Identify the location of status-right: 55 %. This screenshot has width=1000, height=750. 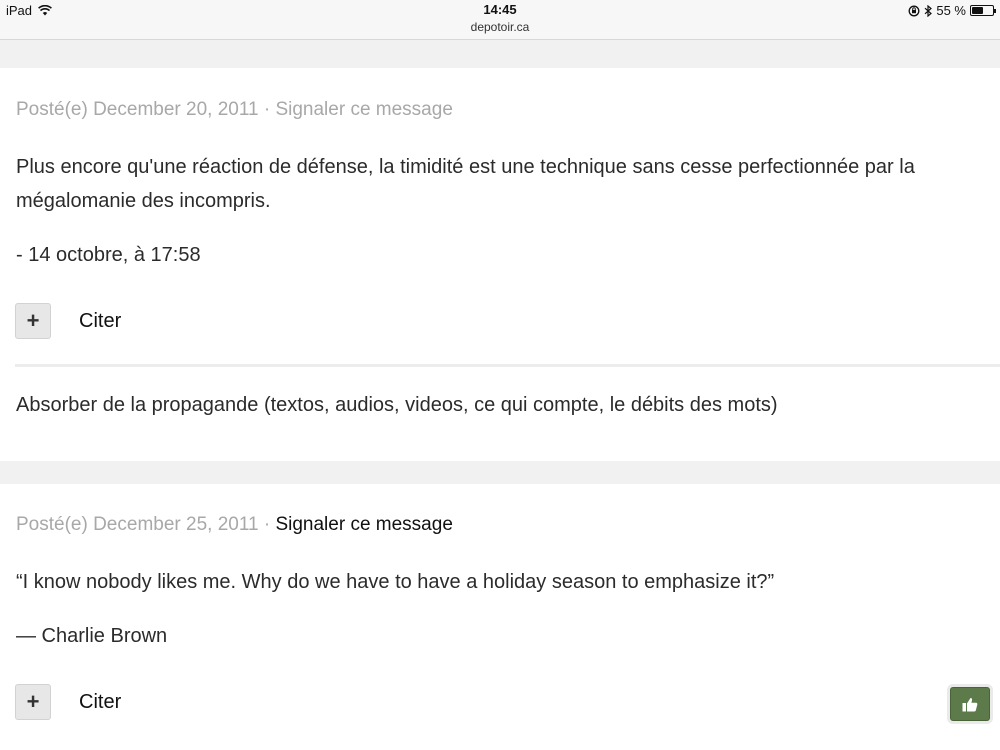
(952, 10).